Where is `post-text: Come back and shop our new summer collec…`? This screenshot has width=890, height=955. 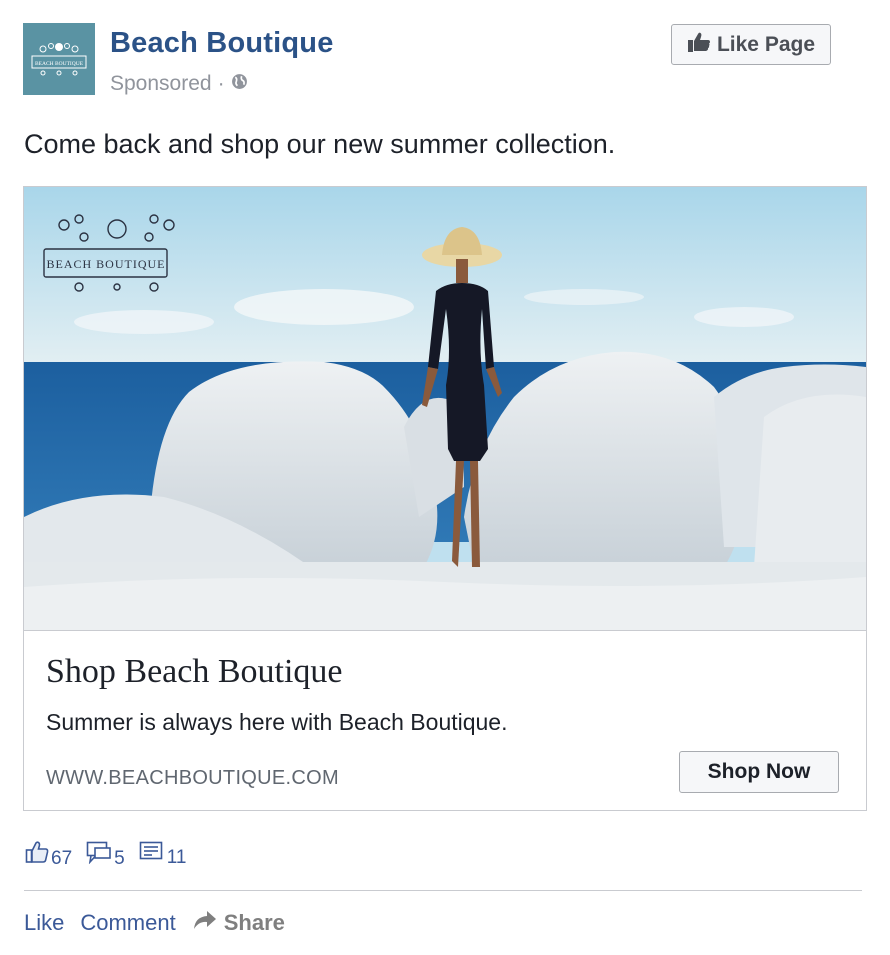 post-text: Come back and shop our new summer collec… is located at coordinates (320, 144).